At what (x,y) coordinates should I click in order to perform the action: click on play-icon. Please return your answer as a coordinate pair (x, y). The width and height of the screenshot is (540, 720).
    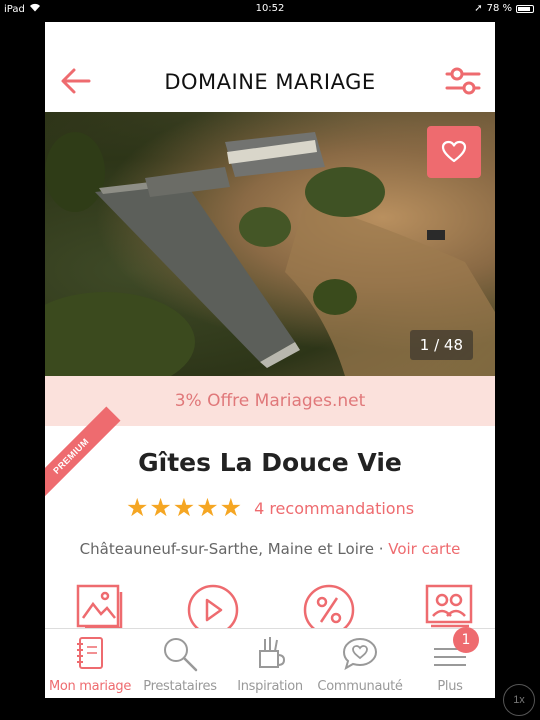
    Looking at the image, I should click on (213, 610).